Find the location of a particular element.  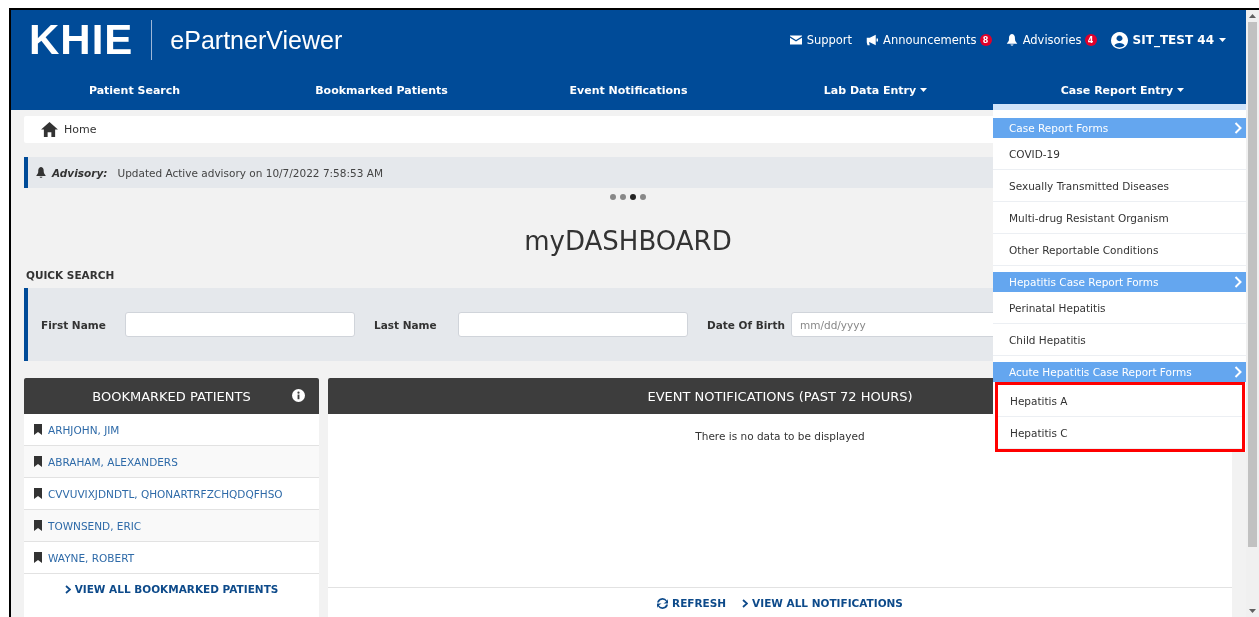

nav-tab: Event Notifications is located at coordinates (628, 90).